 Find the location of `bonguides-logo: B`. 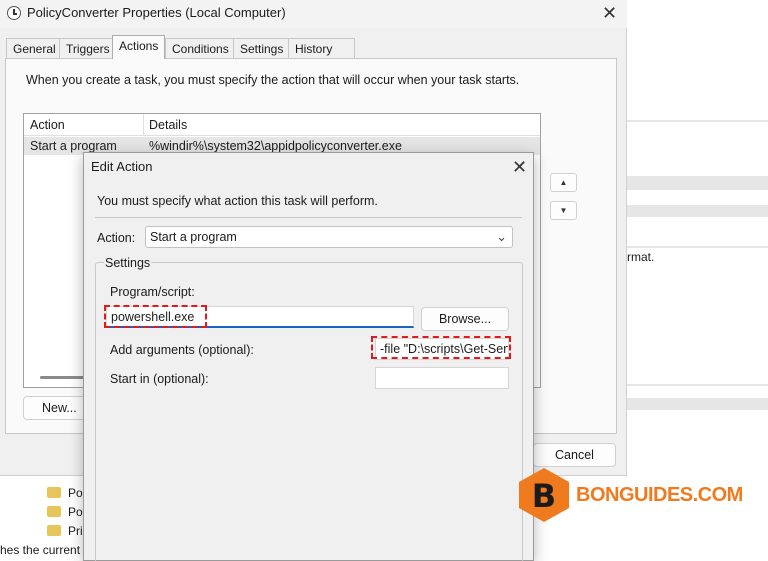

bonguides-logo: B is located at coordinates (544, 495).